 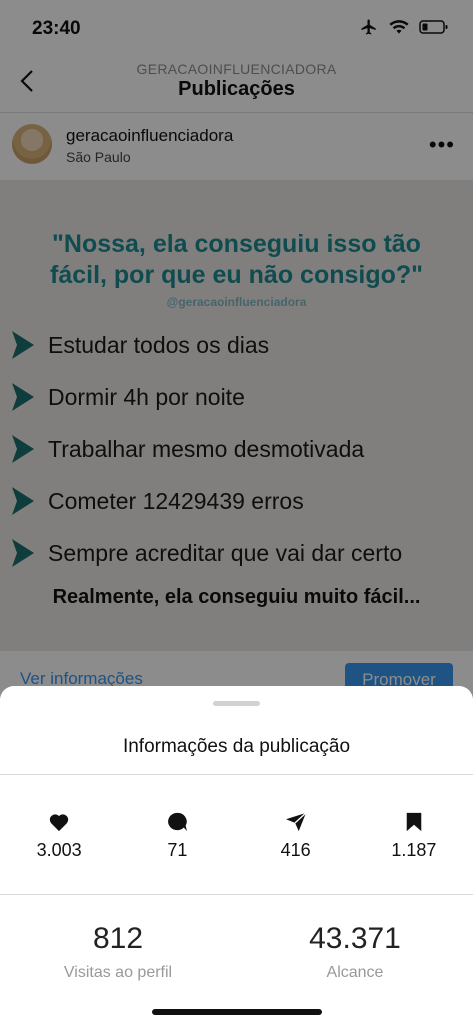 What do you see at coordinates (178, 822) in the screenshot?
I see `comment-icon` at bounding box center [178, 822].